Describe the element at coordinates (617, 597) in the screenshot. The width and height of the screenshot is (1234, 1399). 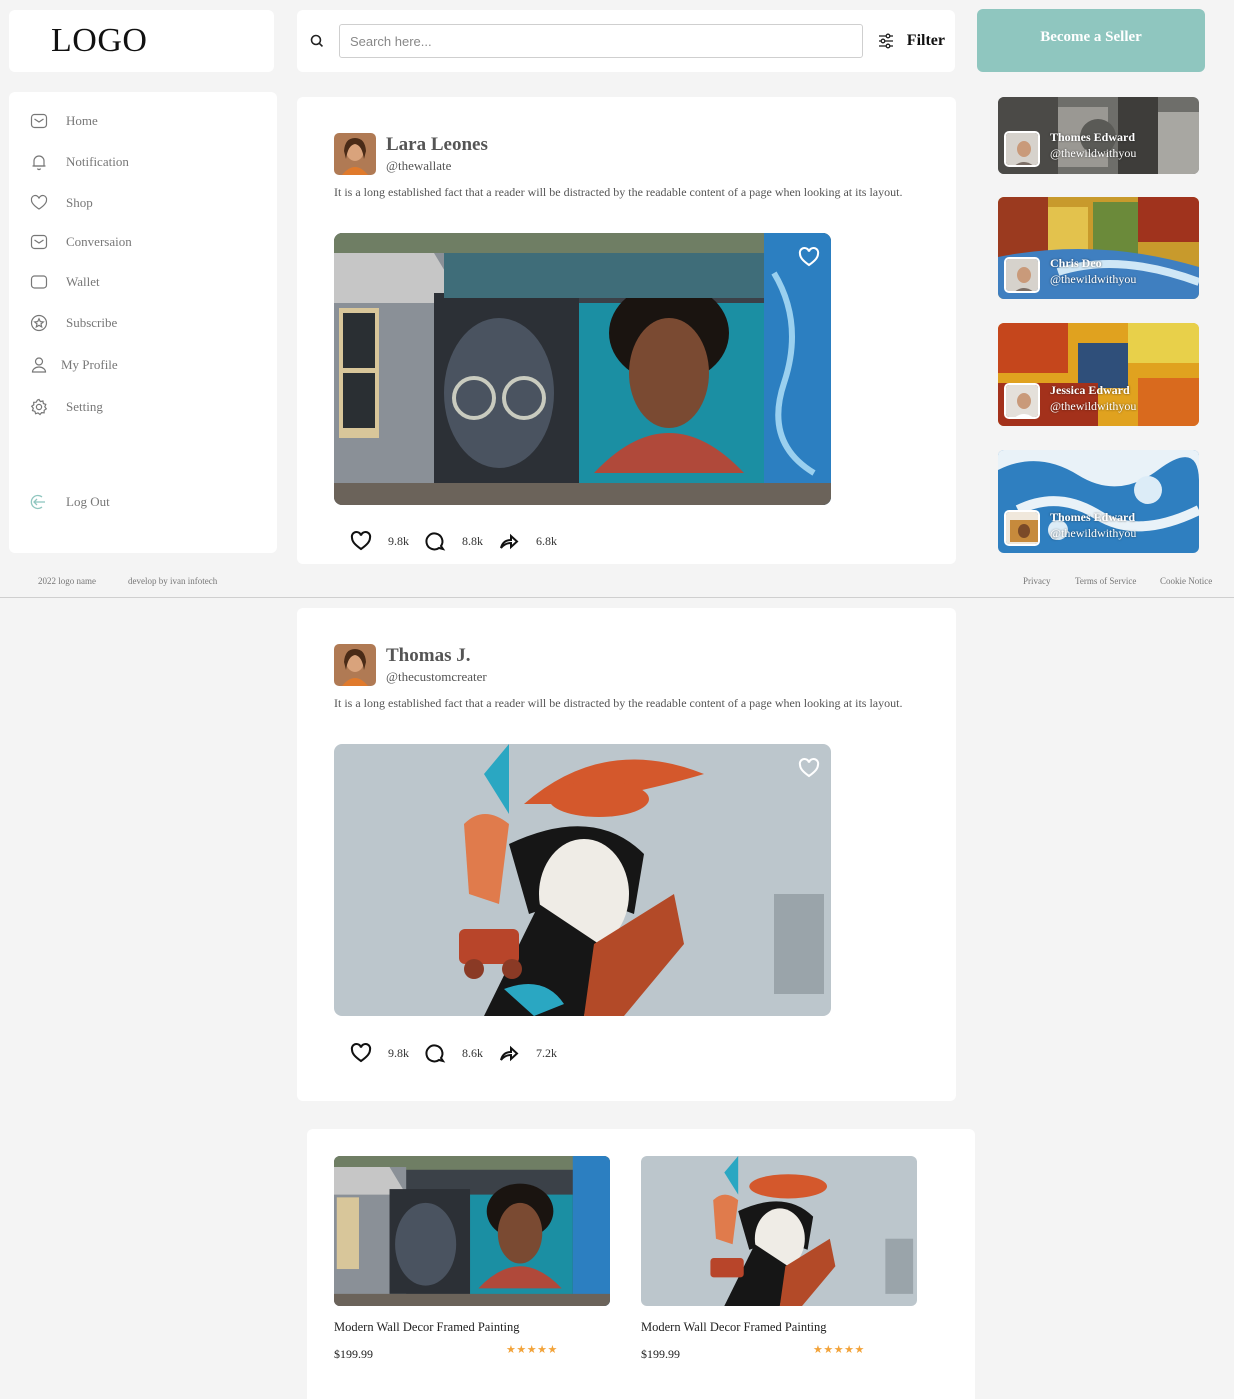
I see `divider` at that location.